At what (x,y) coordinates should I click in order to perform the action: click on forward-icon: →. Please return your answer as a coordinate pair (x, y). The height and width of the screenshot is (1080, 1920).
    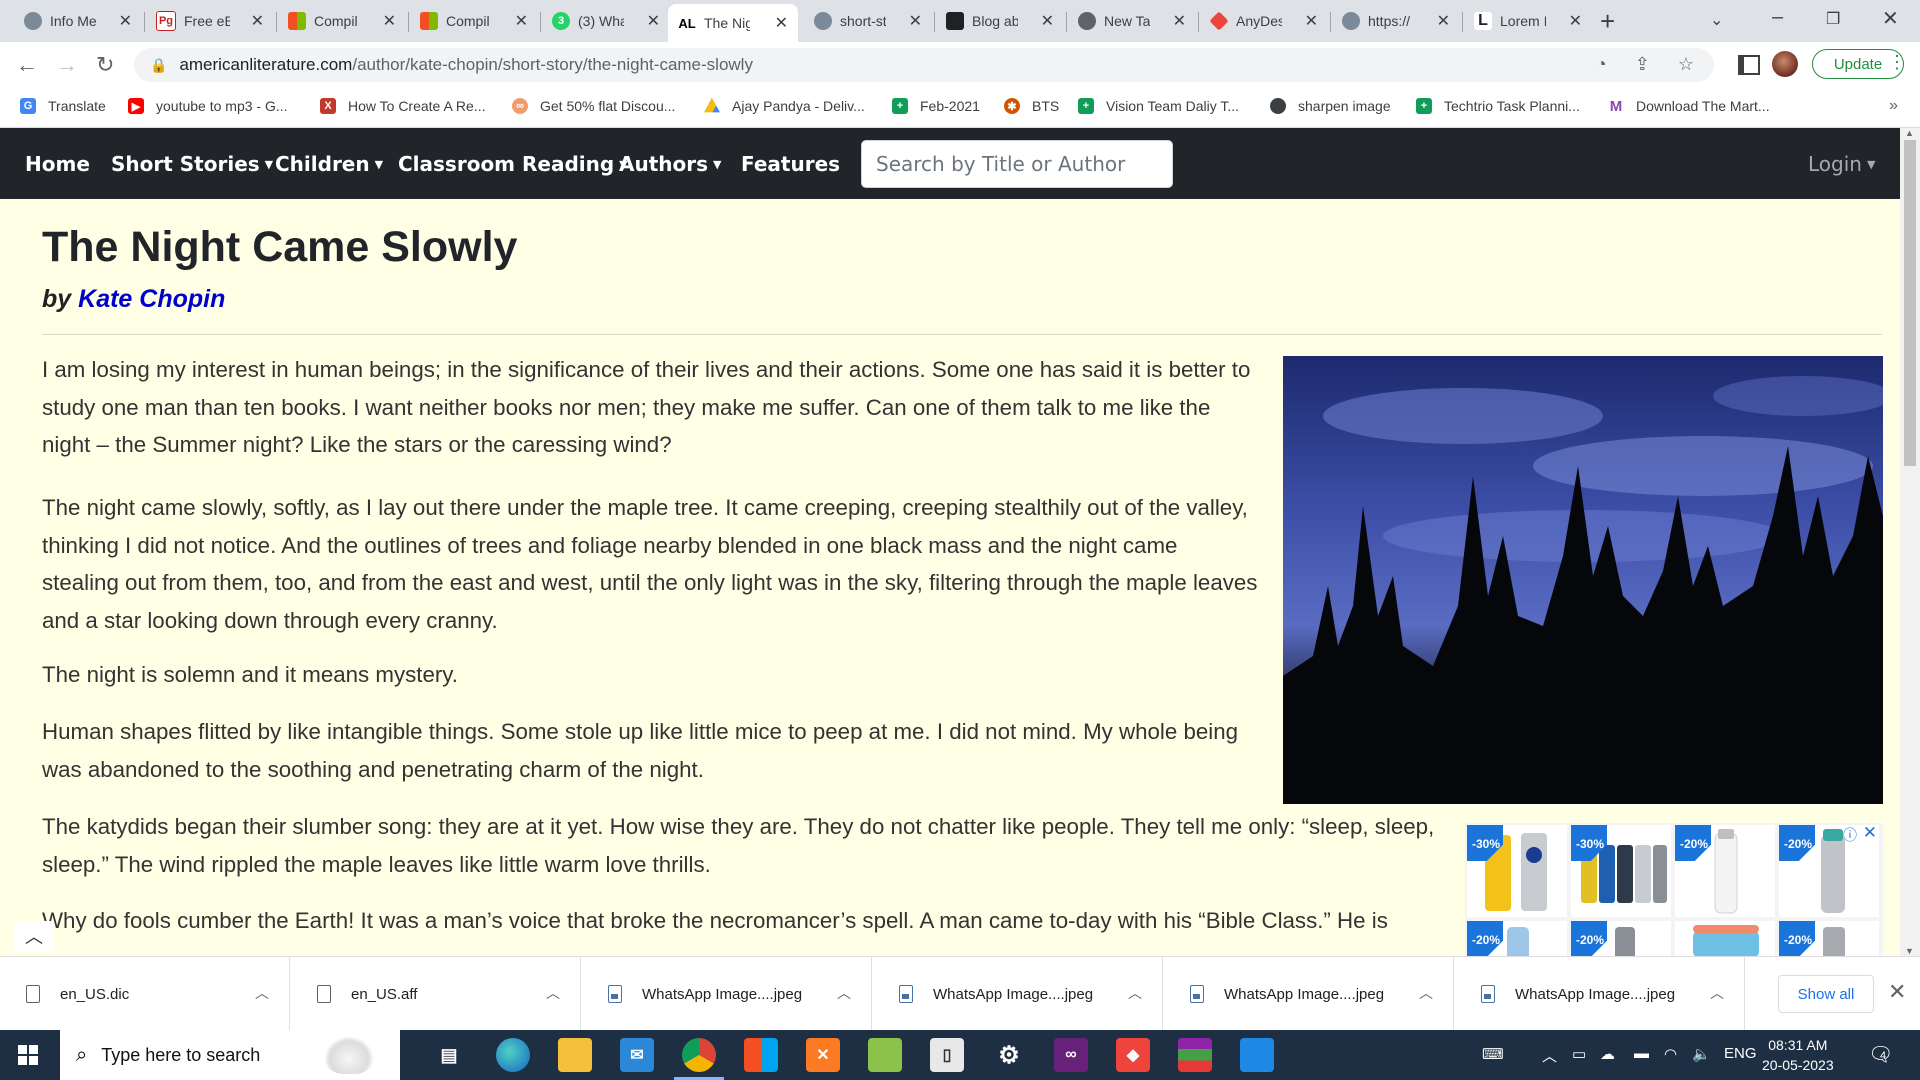
    Looking at the image, I should click on (67, 65).